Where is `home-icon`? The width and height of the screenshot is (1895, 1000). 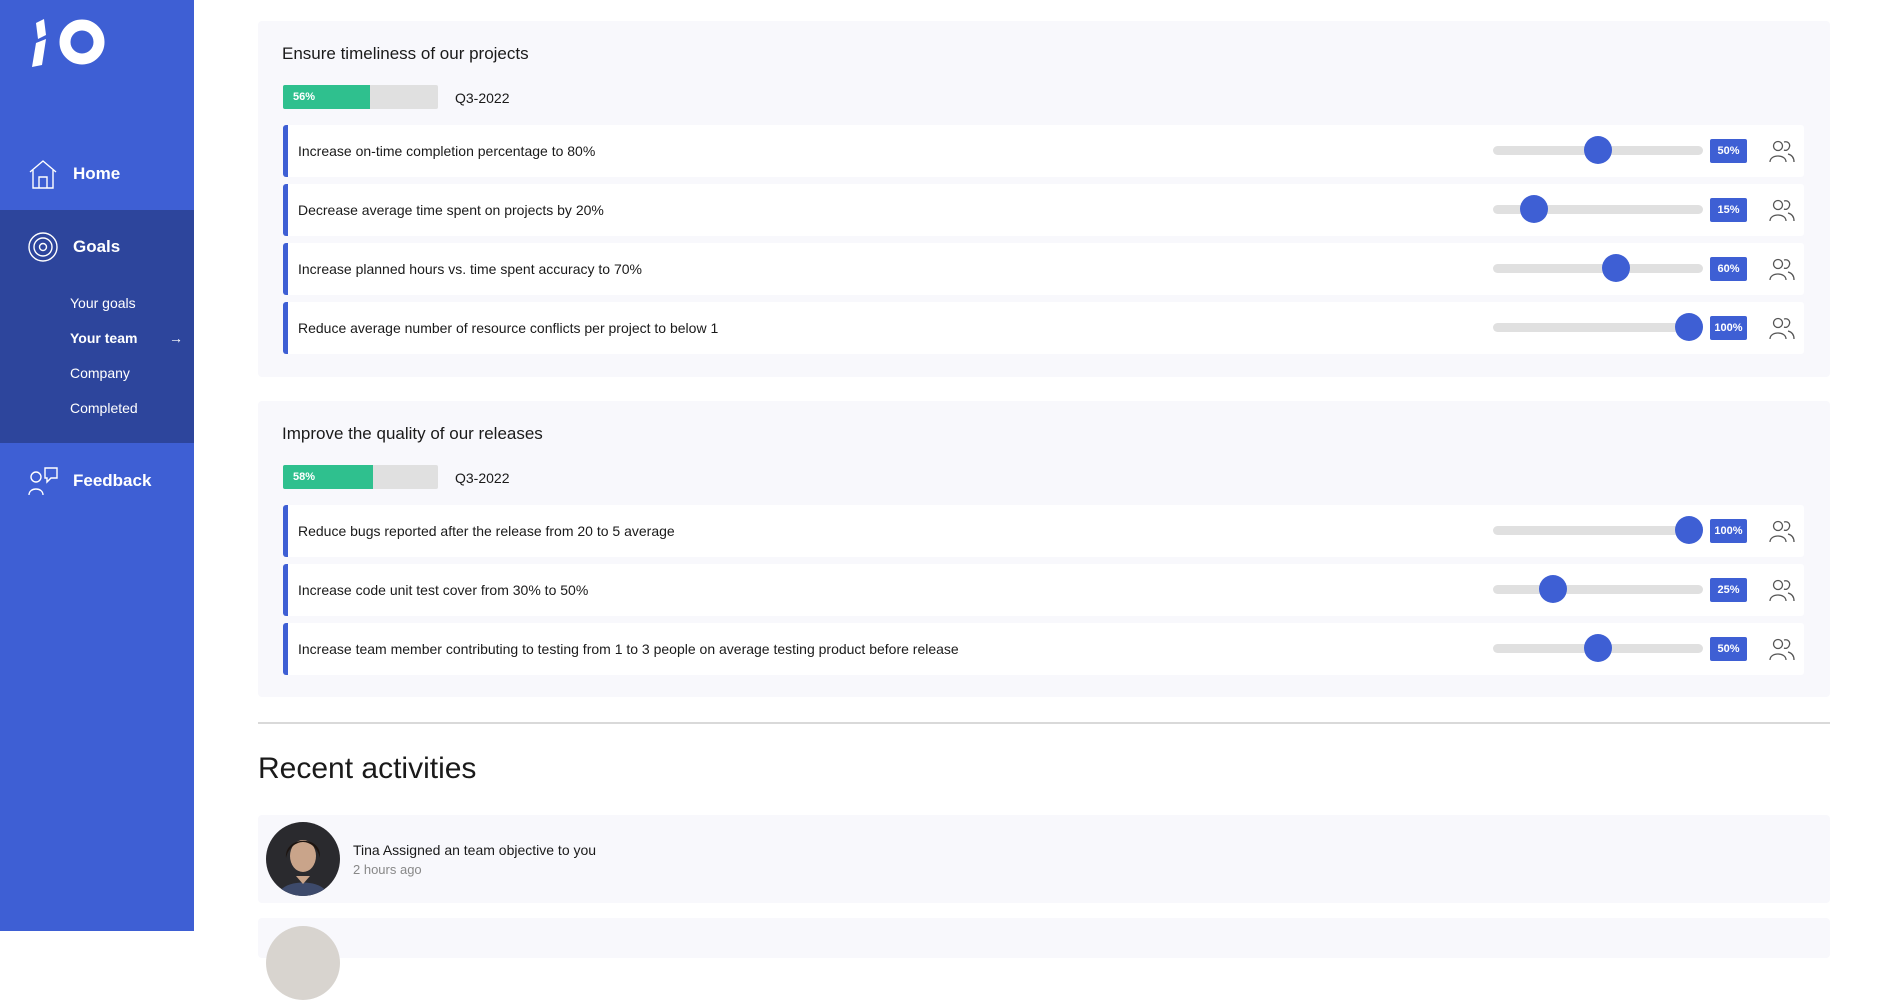
home-icon is located at coordinates (43, 174).